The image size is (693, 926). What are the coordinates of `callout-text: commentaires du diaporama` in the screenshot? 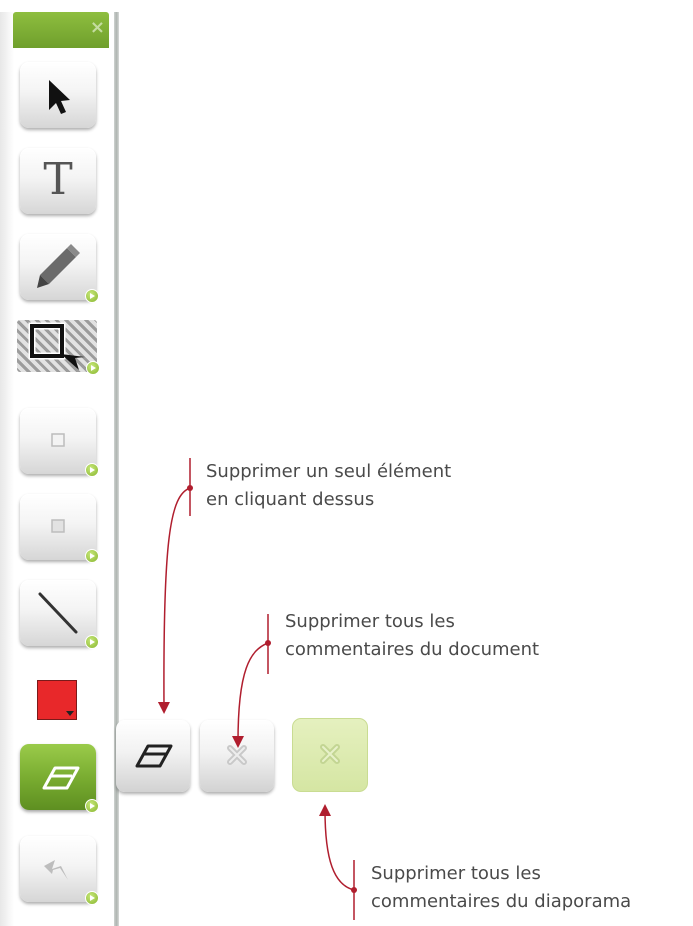 It's located at (501, 901).